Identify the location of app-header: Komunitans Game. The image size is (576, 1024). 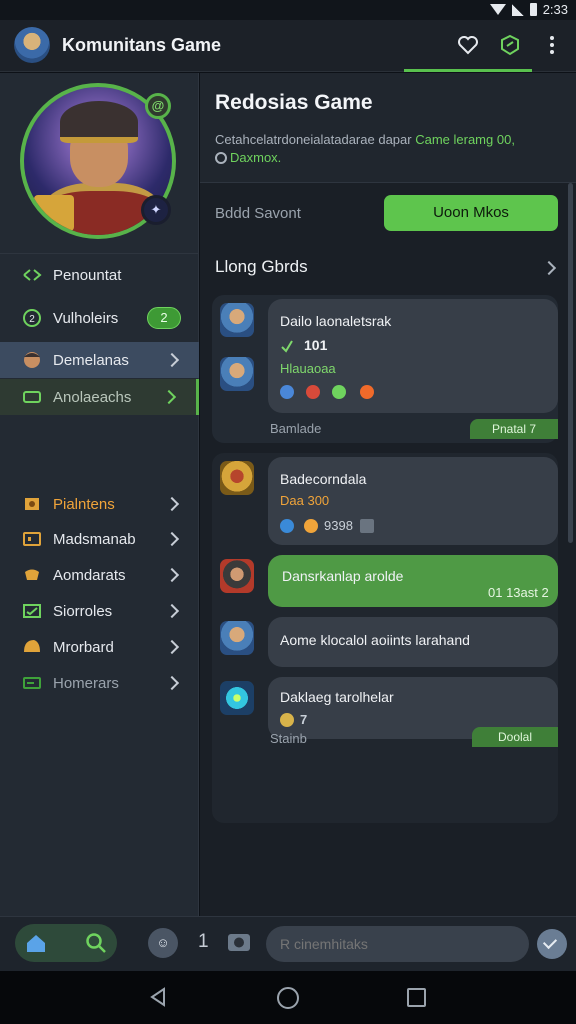
(288, 46).